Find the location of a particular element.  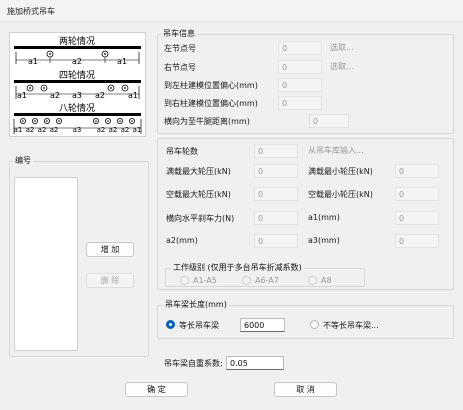

delete-button: 删 除 is located at coordinates (110, 280).